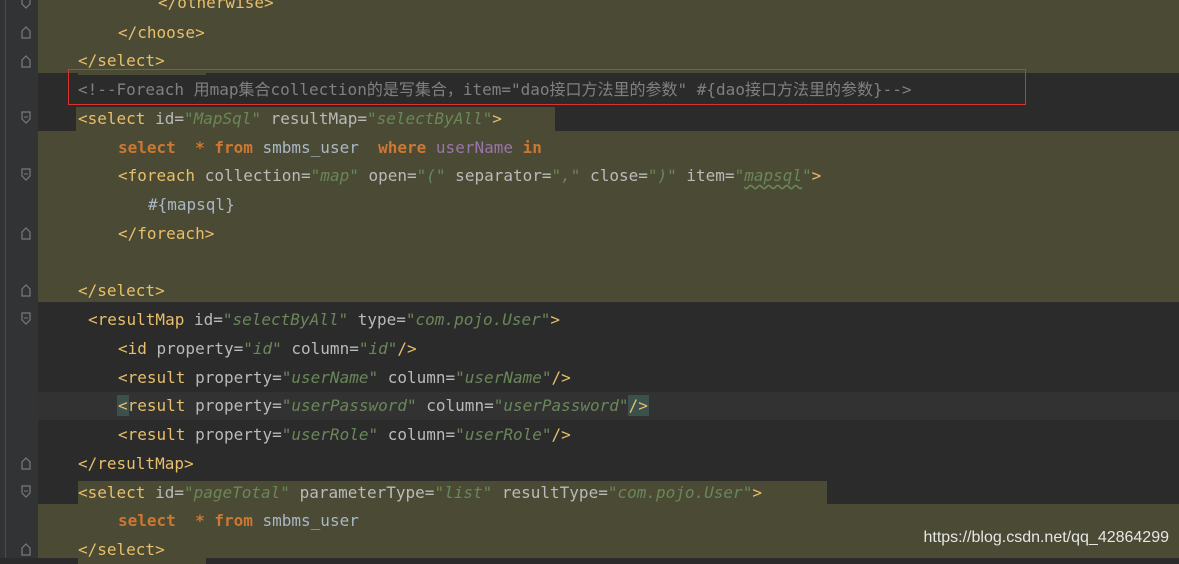 The height and width of the screenshot is (564, 1179). I want to click on code-token: select, so click(147, 147).